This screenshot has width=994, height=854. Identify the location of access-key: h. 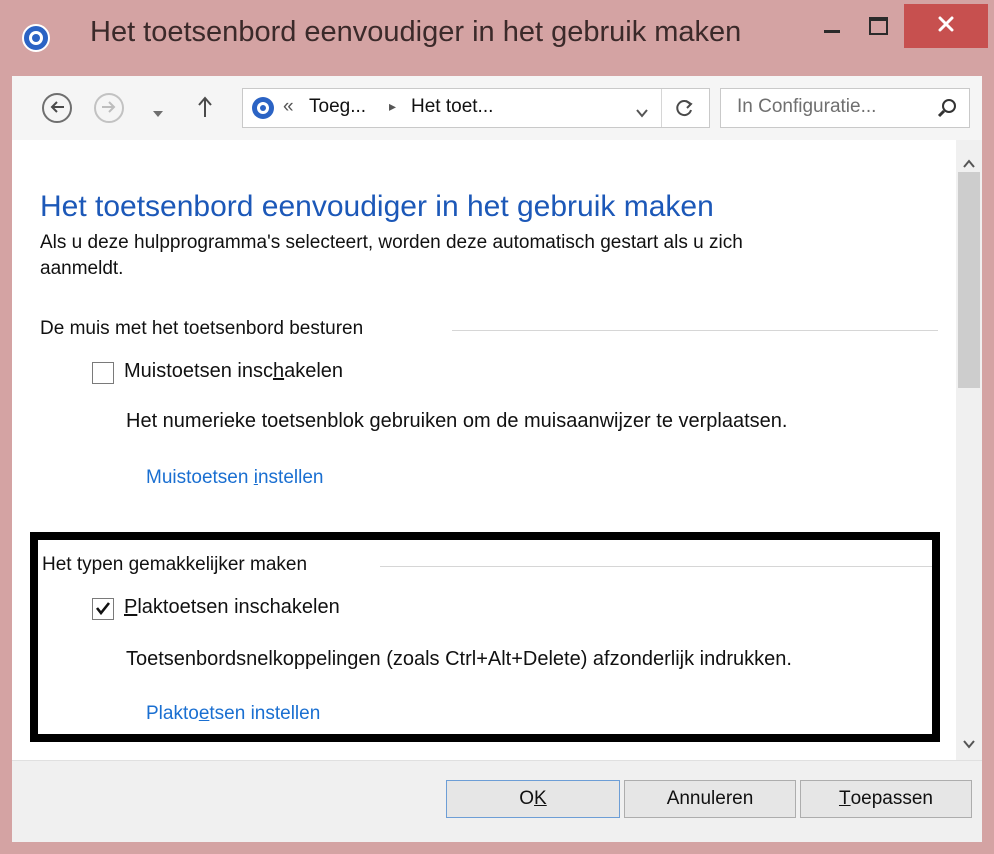
(278, 371).